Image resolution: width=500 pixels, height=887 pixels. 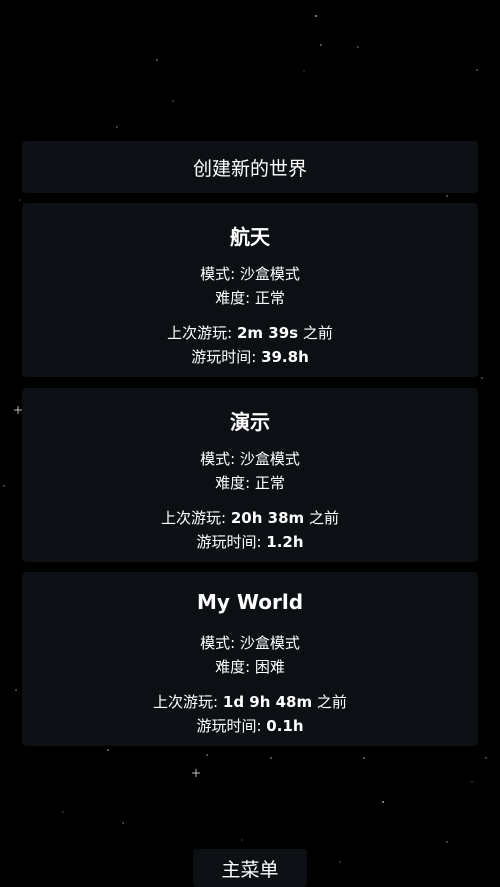 I want to click on world-difficulty: 难度: 困难, so click(x=250, y=667).